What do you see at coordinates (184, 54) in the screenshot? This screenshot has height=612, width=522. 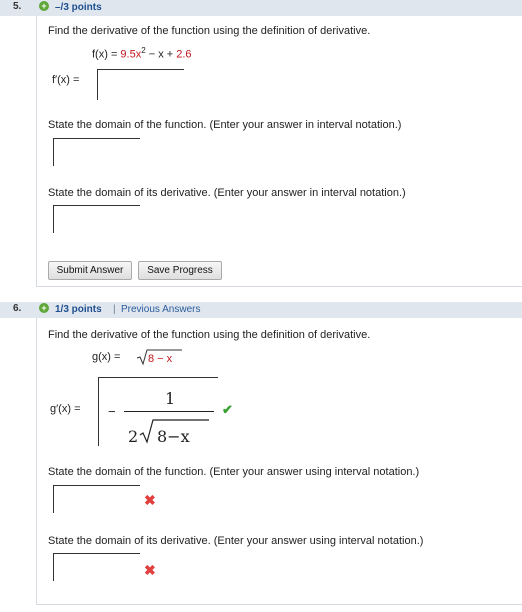 I see `q5-func-const: 2.6` at bounding box center [184, 54].